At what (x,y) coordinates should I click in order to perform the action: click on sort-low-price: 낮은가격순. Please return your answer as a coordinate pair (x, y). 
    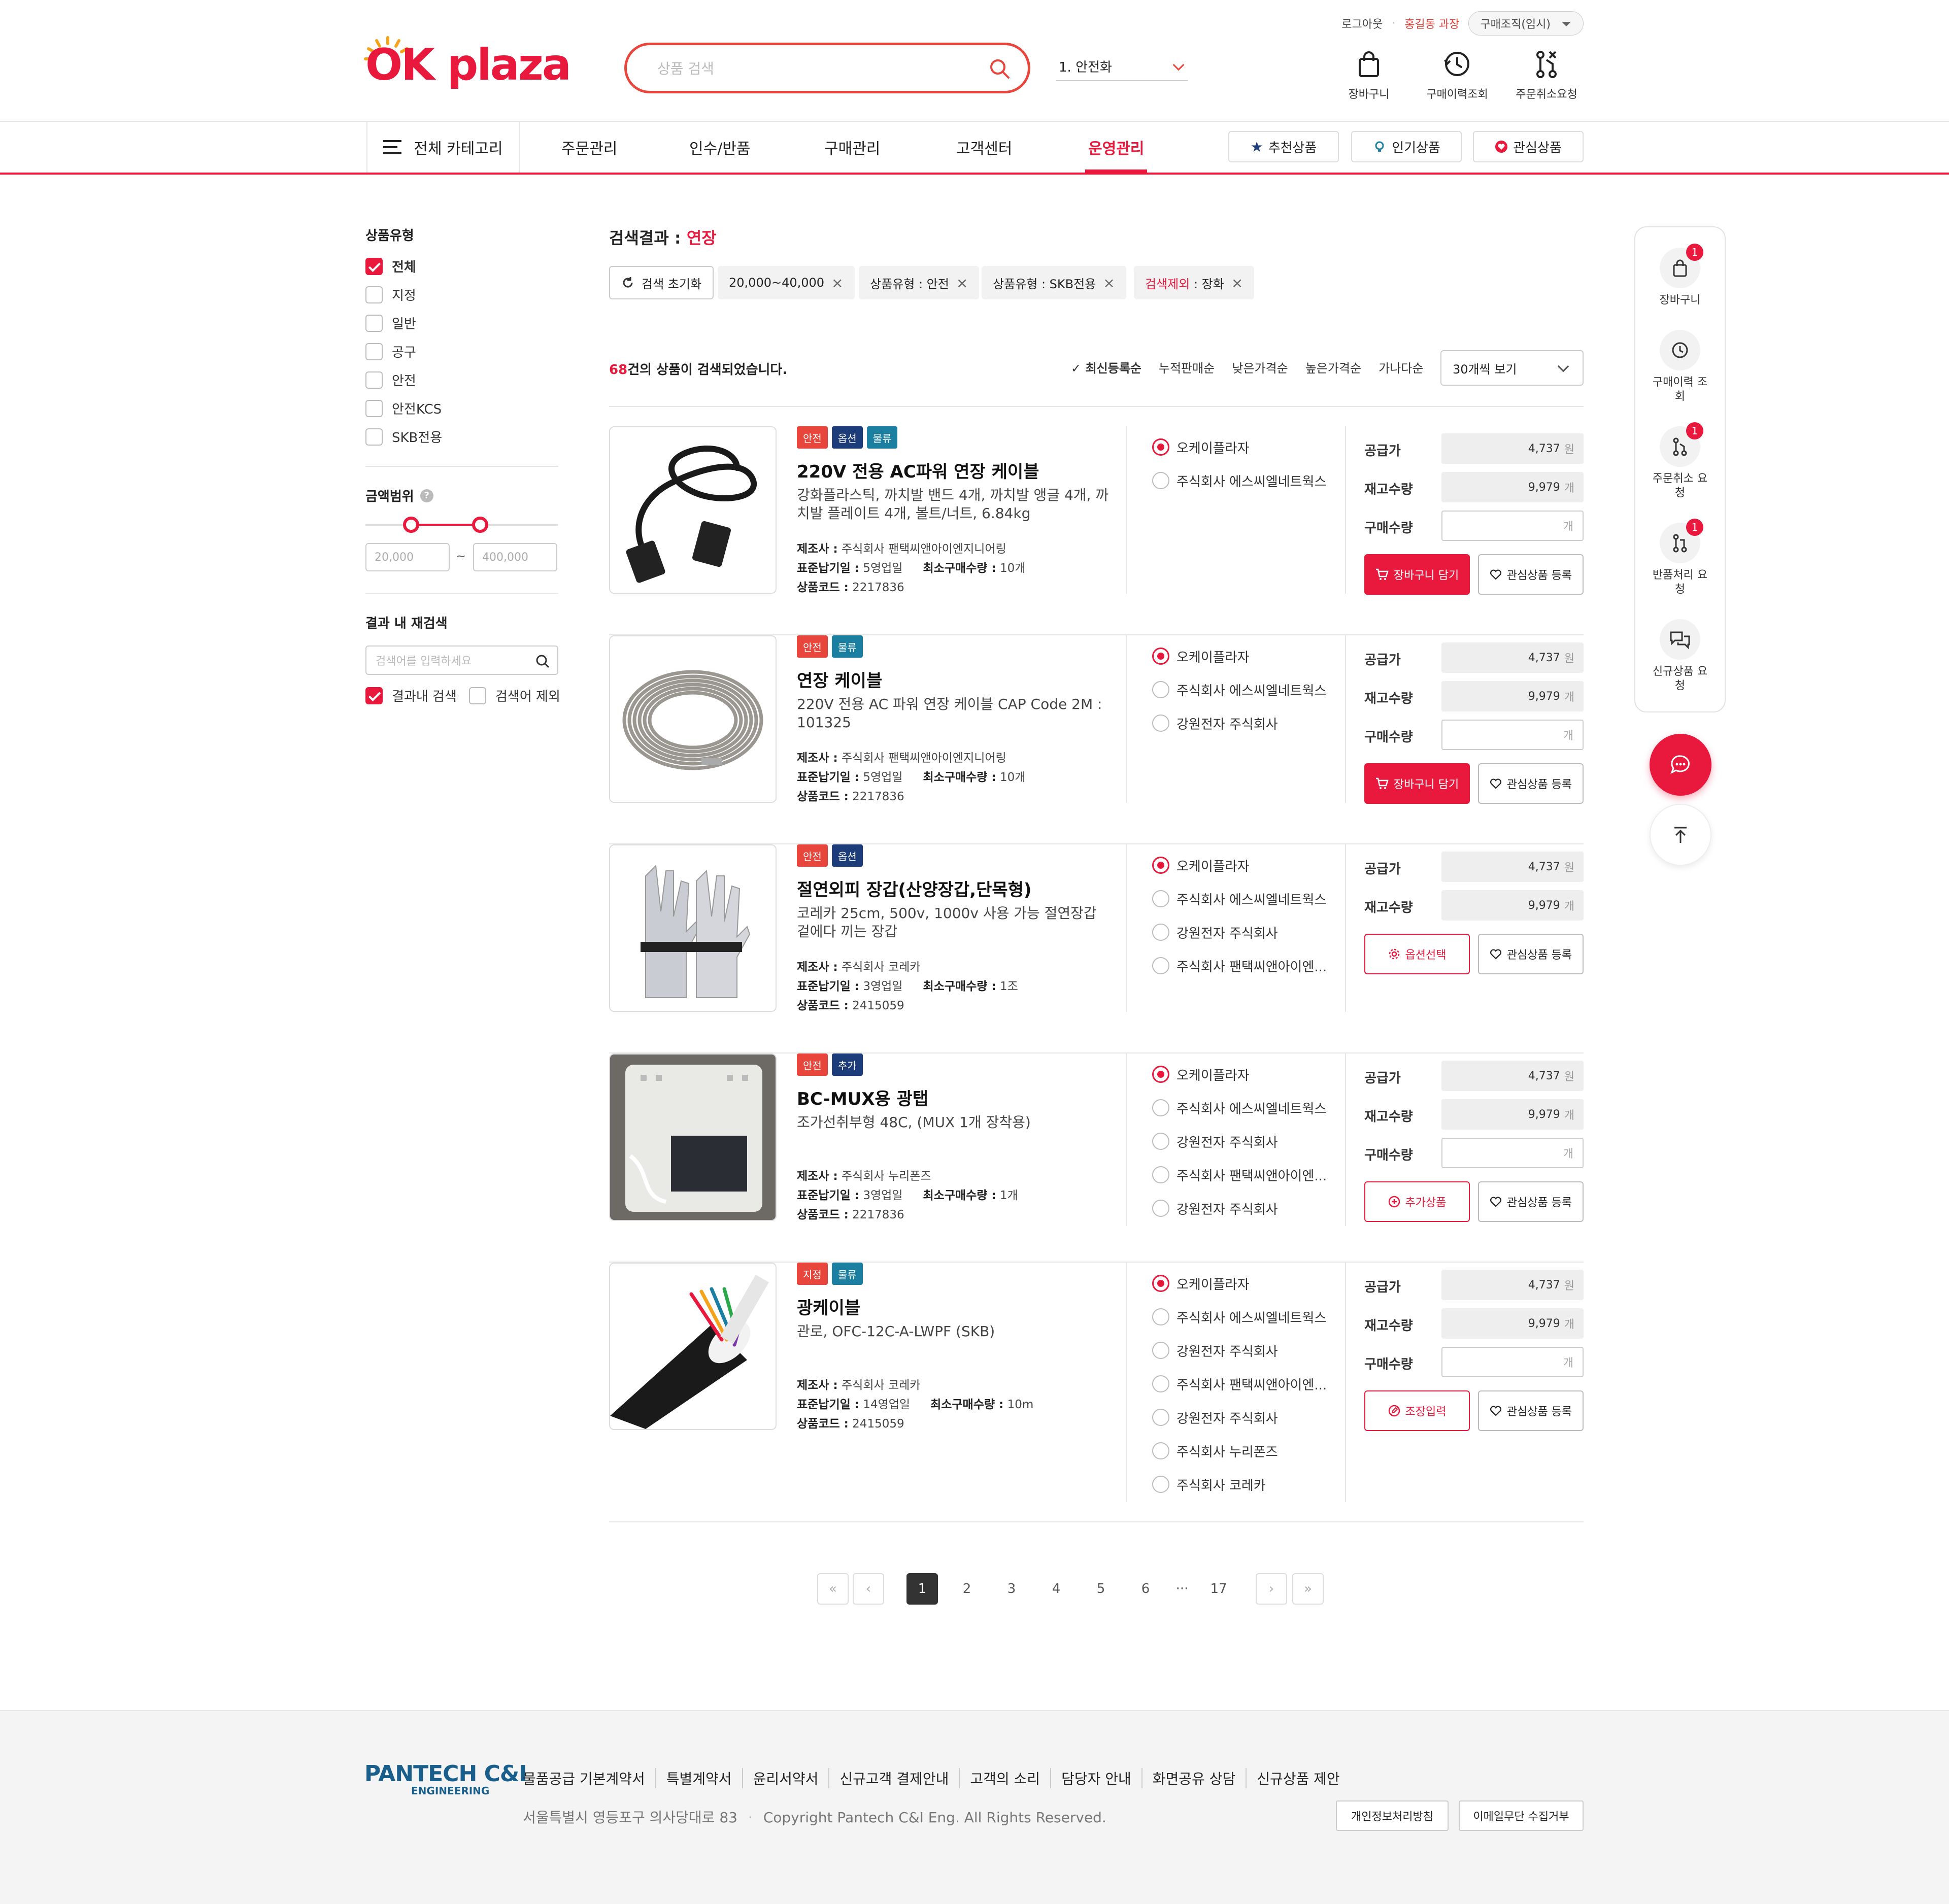
    Looking at the image, I should click on (1260, 367).